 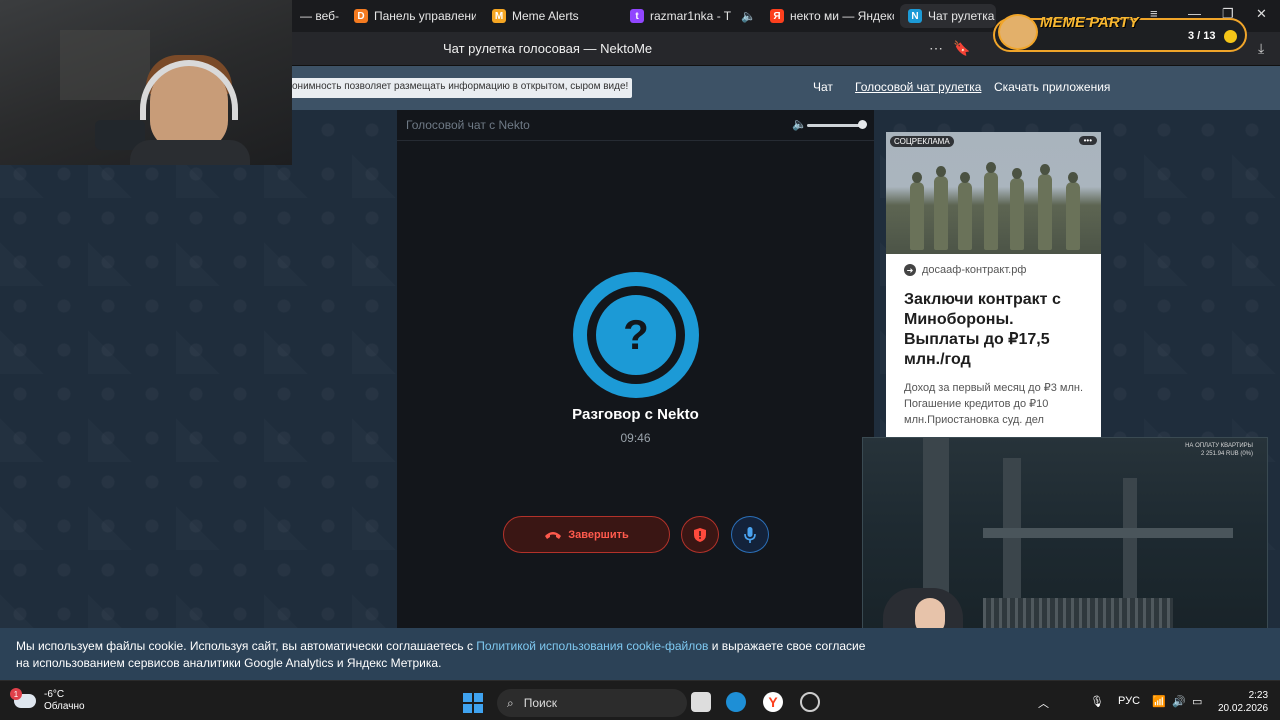 I want to click on tab-nekto: N Чат рулетка го, so click(x=948, y=16).